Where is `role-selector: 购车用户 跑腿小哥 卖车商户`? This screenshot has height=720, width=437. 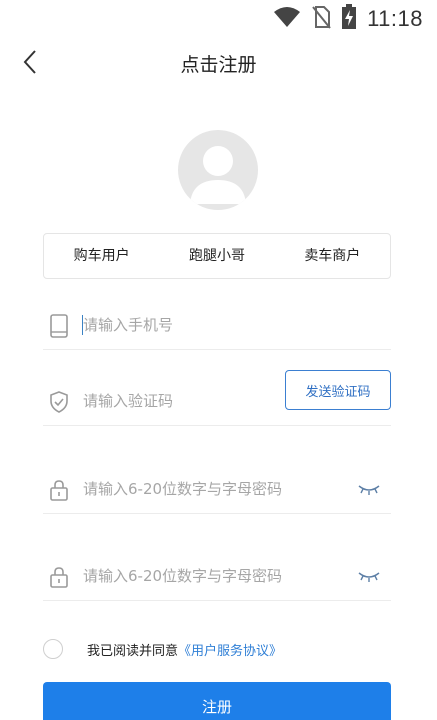
role-selector: 购车用户 跑腿小哥 卖车商户 is located at coordinates (217, 256).